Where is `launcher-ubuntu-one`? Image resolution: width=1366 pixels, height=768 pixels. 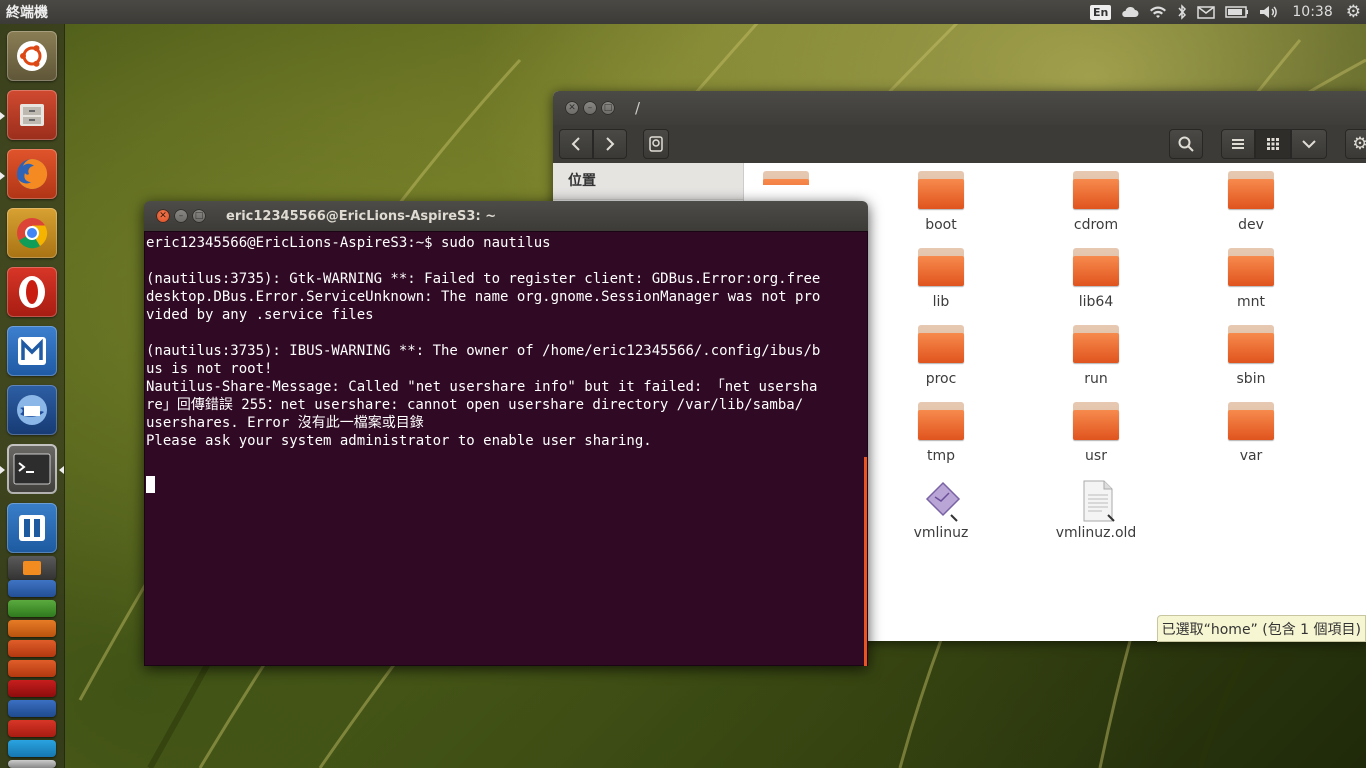
launcher-ubuntu-one is located at coordinates (32, 668).